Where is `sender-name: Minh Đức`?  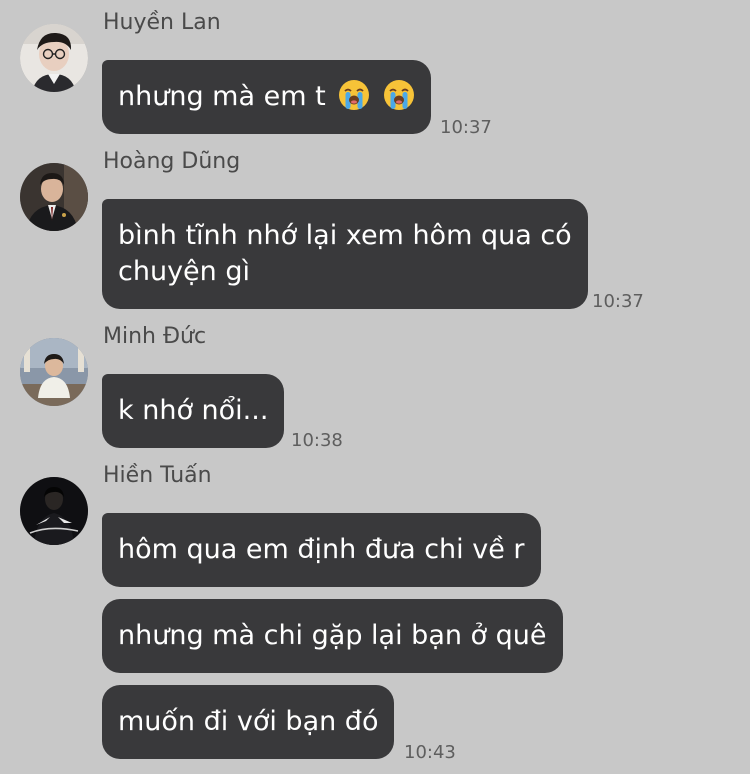 sender-name: Minh Đức is located at coordinates (155, 336).